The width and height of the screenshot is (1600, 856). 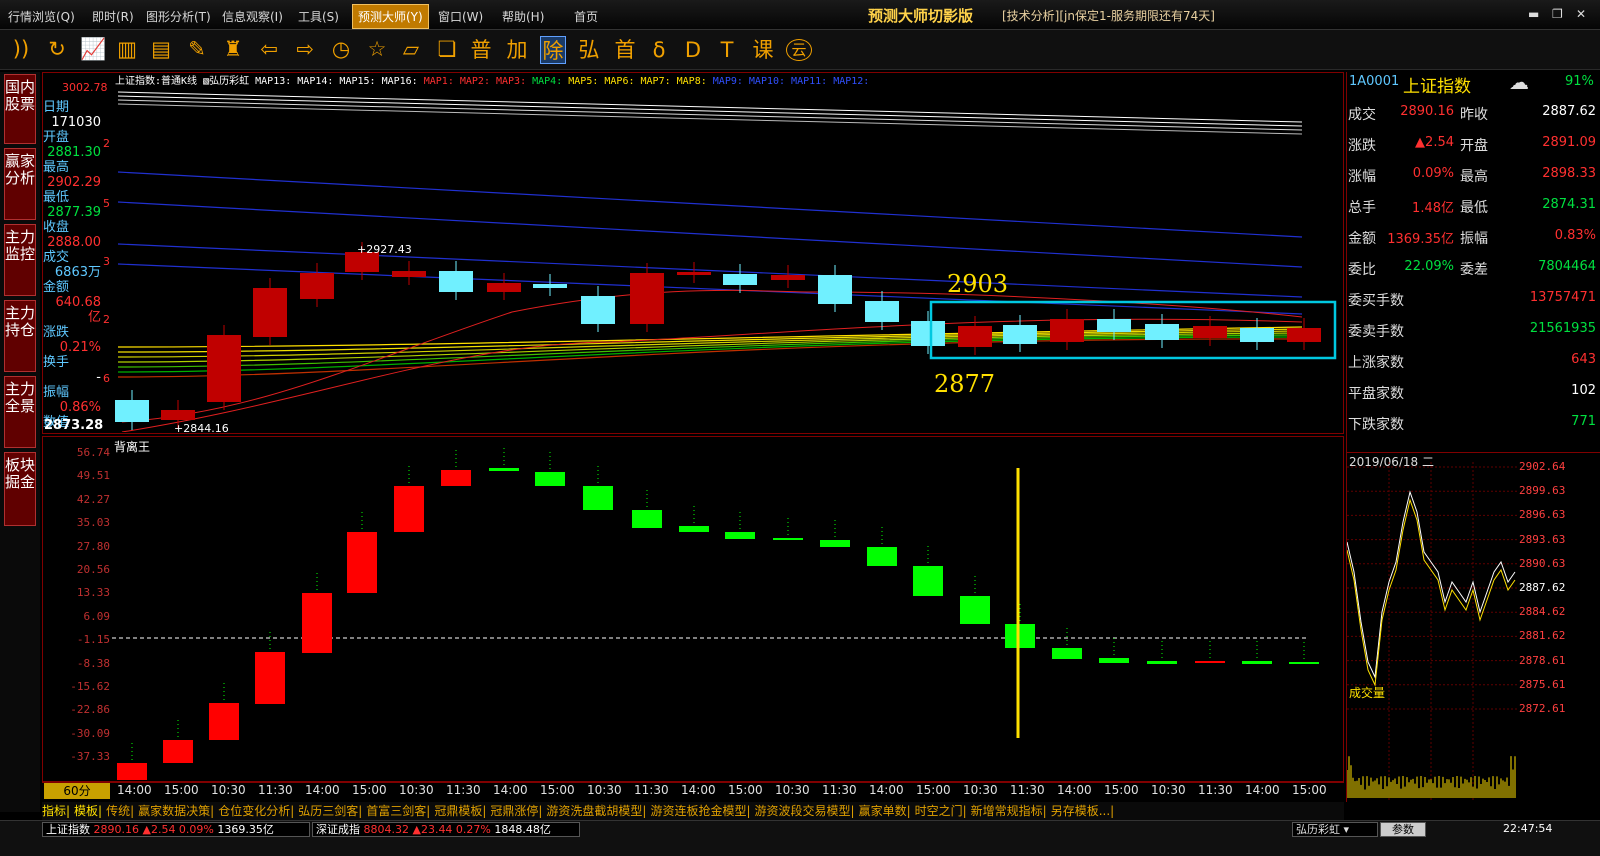 I want to click on status-sz-index: 深证成指 8804.32 ▲23.44 0.27% 1848.48亿, so click(x=446, y=829).